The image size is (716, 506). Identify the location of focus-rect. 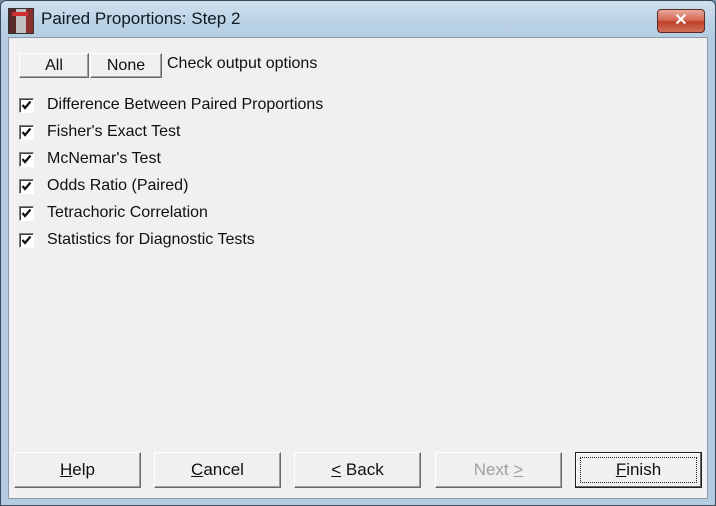
(638, 470).